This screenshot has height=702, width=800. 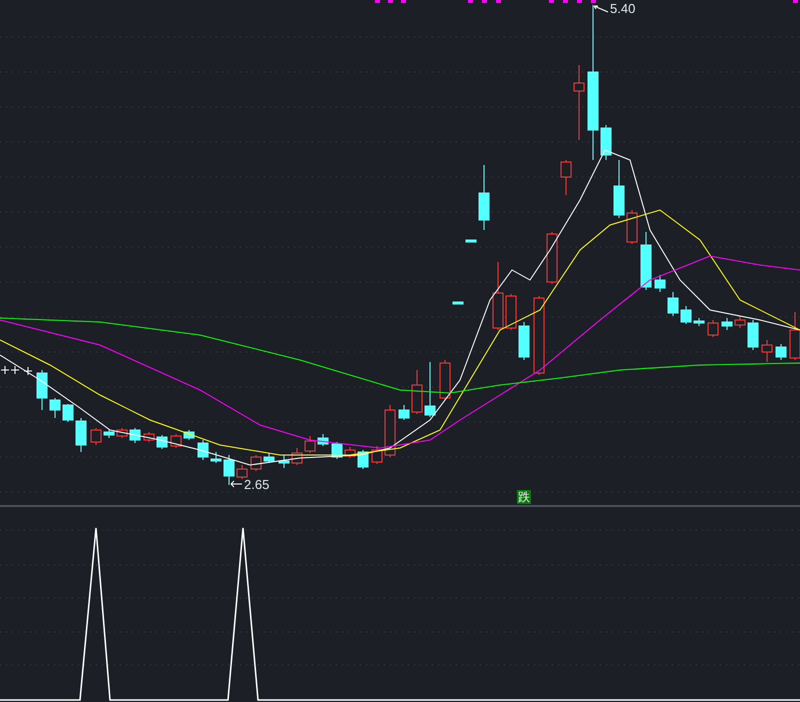 I want to click on low-price-label: 2.65, so click(x=257, y=485).